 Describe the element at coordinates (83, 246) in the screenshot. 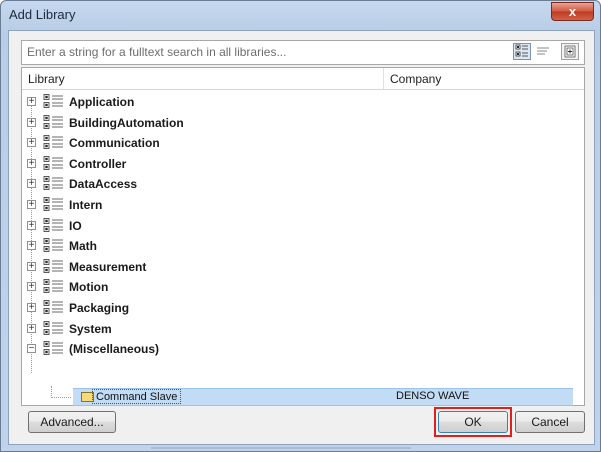

I see `tree-item-label: Math` at that location.